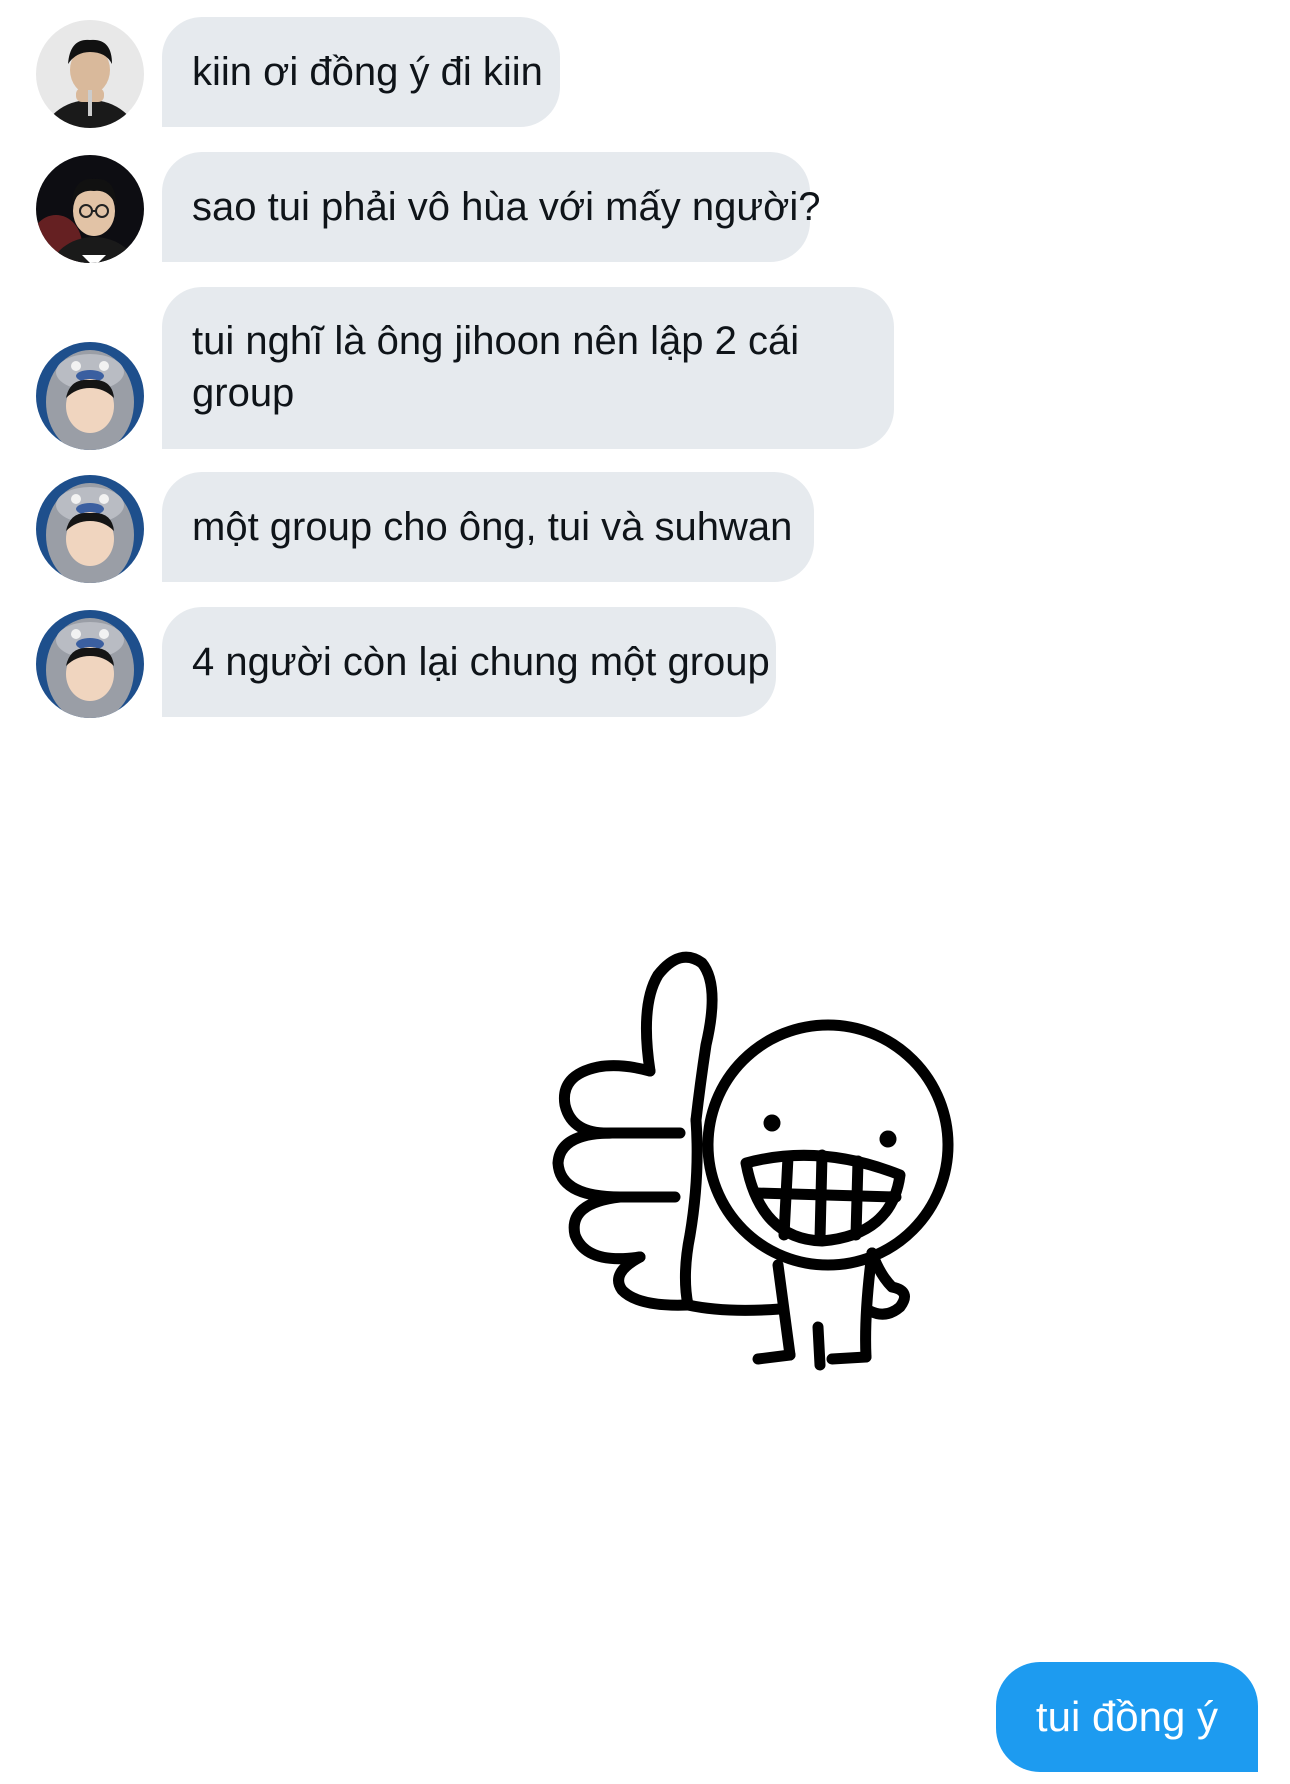  I want to click on message-row: kiin ơi đồng ý đi kiin, so click(636, 73).